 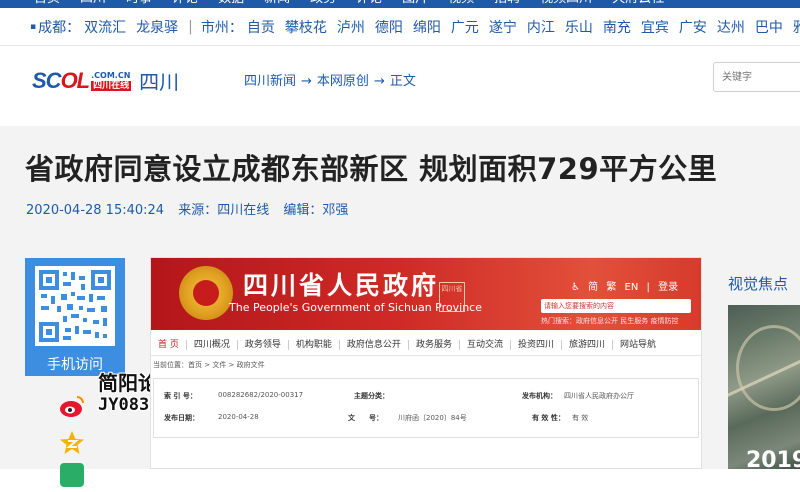 I want to click on city-link: 巴中, so click(x=769, y=28).